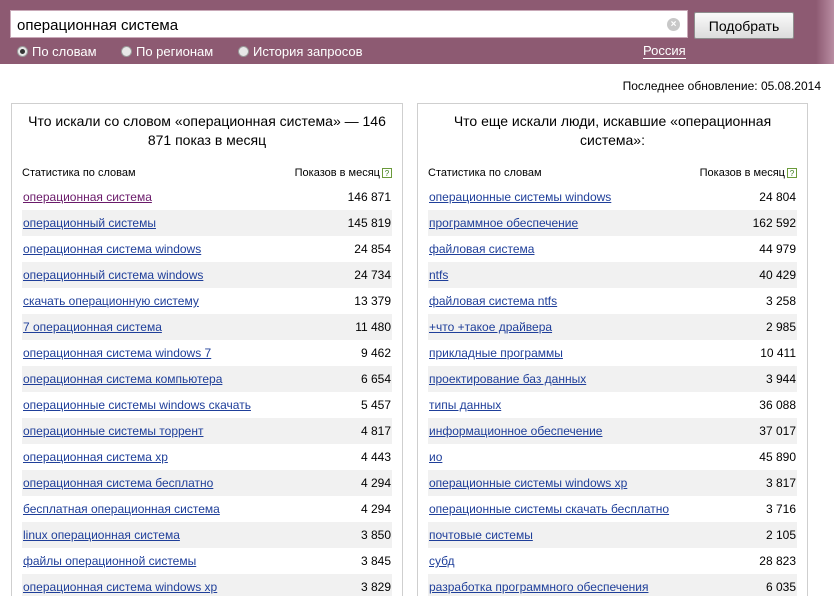 The width and height of the screenshot is (834, 596). Describe the element at coordinates (780, 587) in the screenshot. I see `impressions-count: 6 035` at that location.